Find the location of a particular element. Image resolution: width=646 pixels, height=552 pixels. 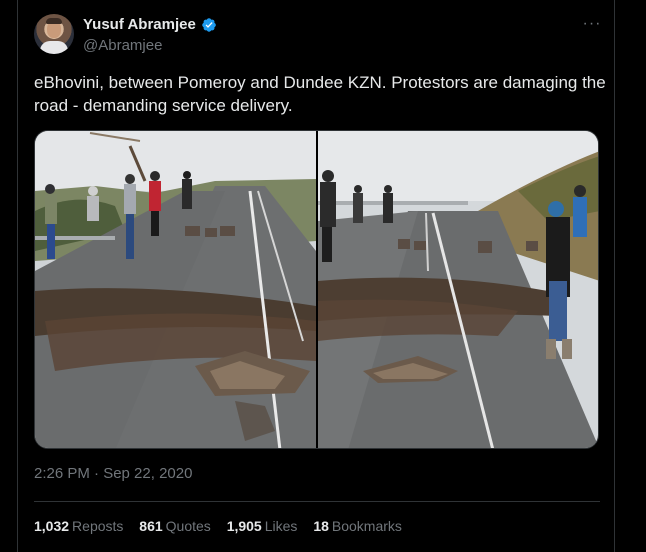

tweet-header: Yusuf Abramjee @Abramjee ··· is located at coordinates (320, 36).